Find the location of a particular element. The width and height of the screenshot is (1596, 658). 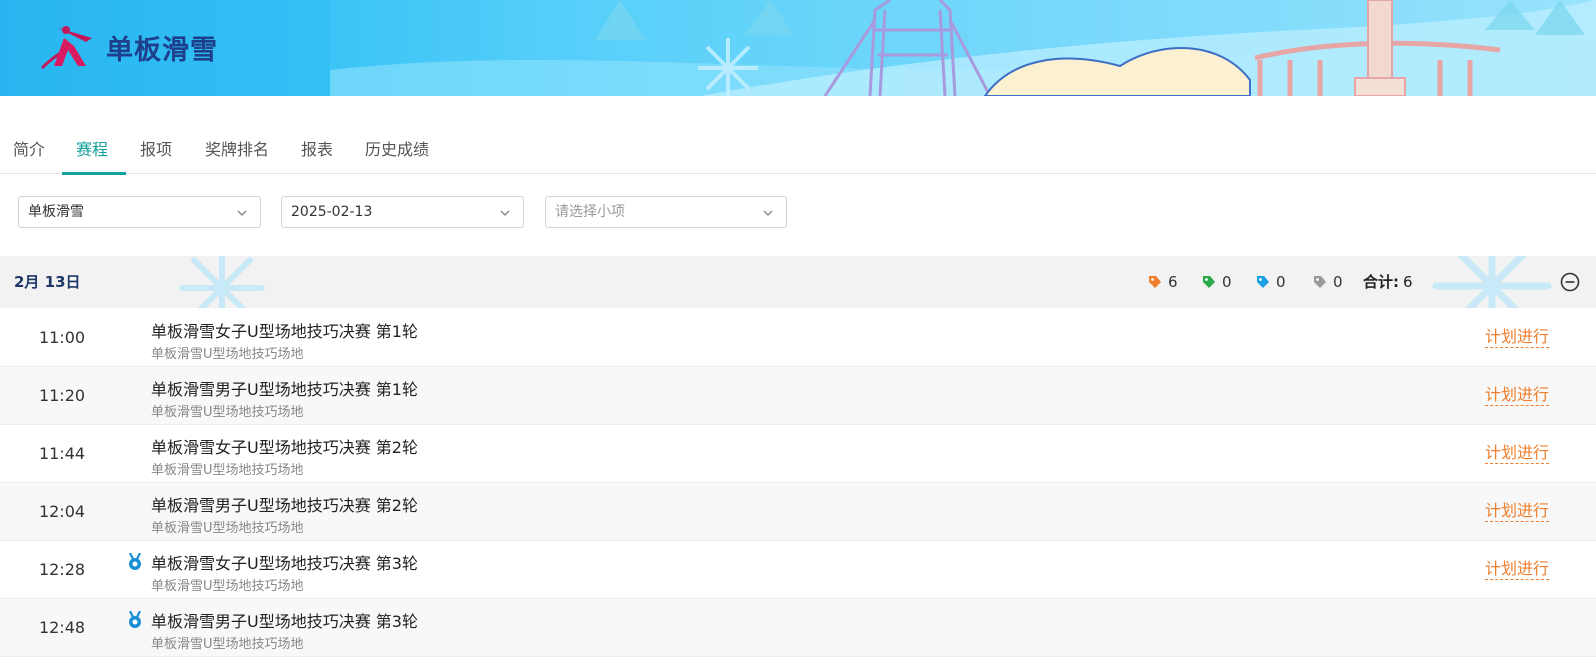

event-time: 12:04 is located at coordinates (62, 511).